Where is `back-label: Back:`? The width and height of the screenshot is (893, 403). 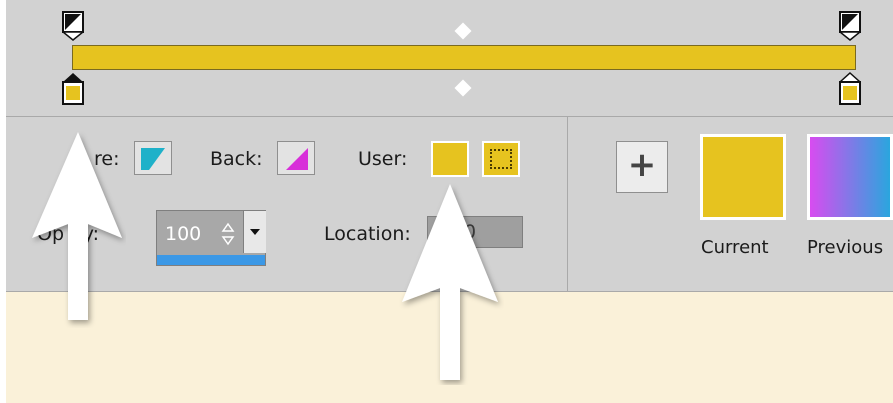 back-label: Back: is located at coordinates (236, 159).